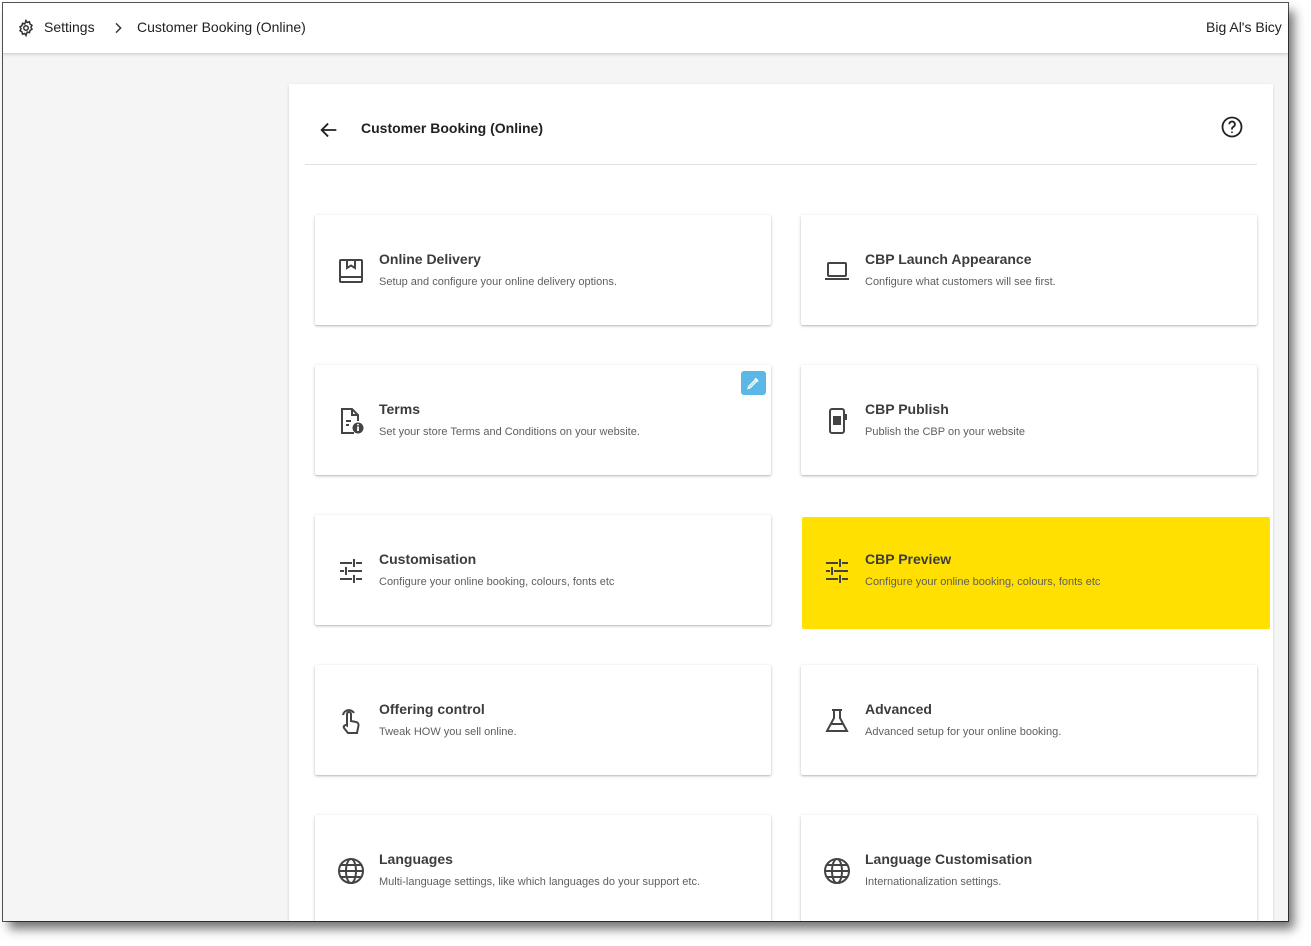  I want to click on card-title: Terms, so click(399, 409).